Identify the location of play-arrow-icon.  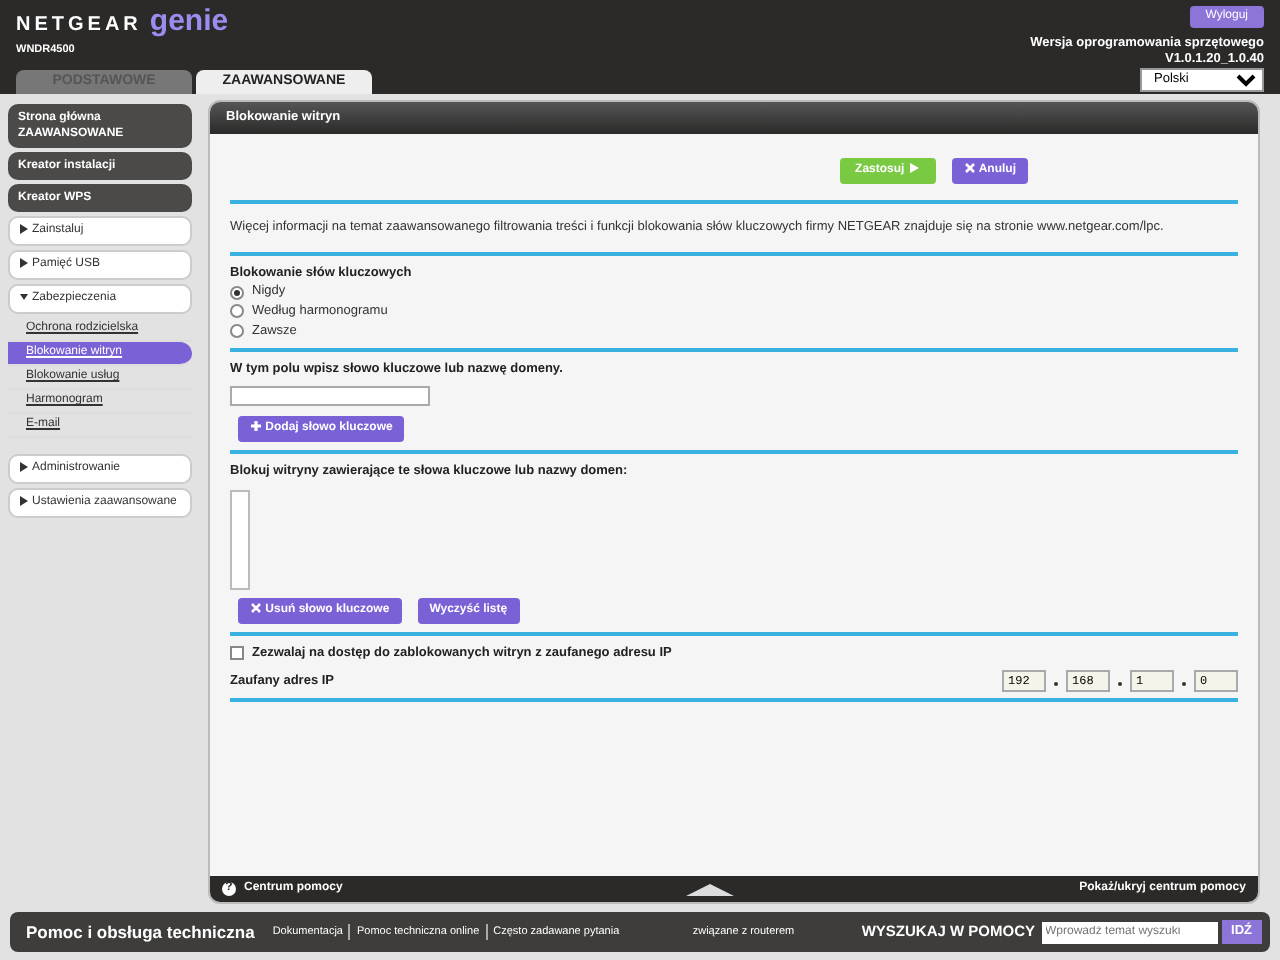
(913, 167).